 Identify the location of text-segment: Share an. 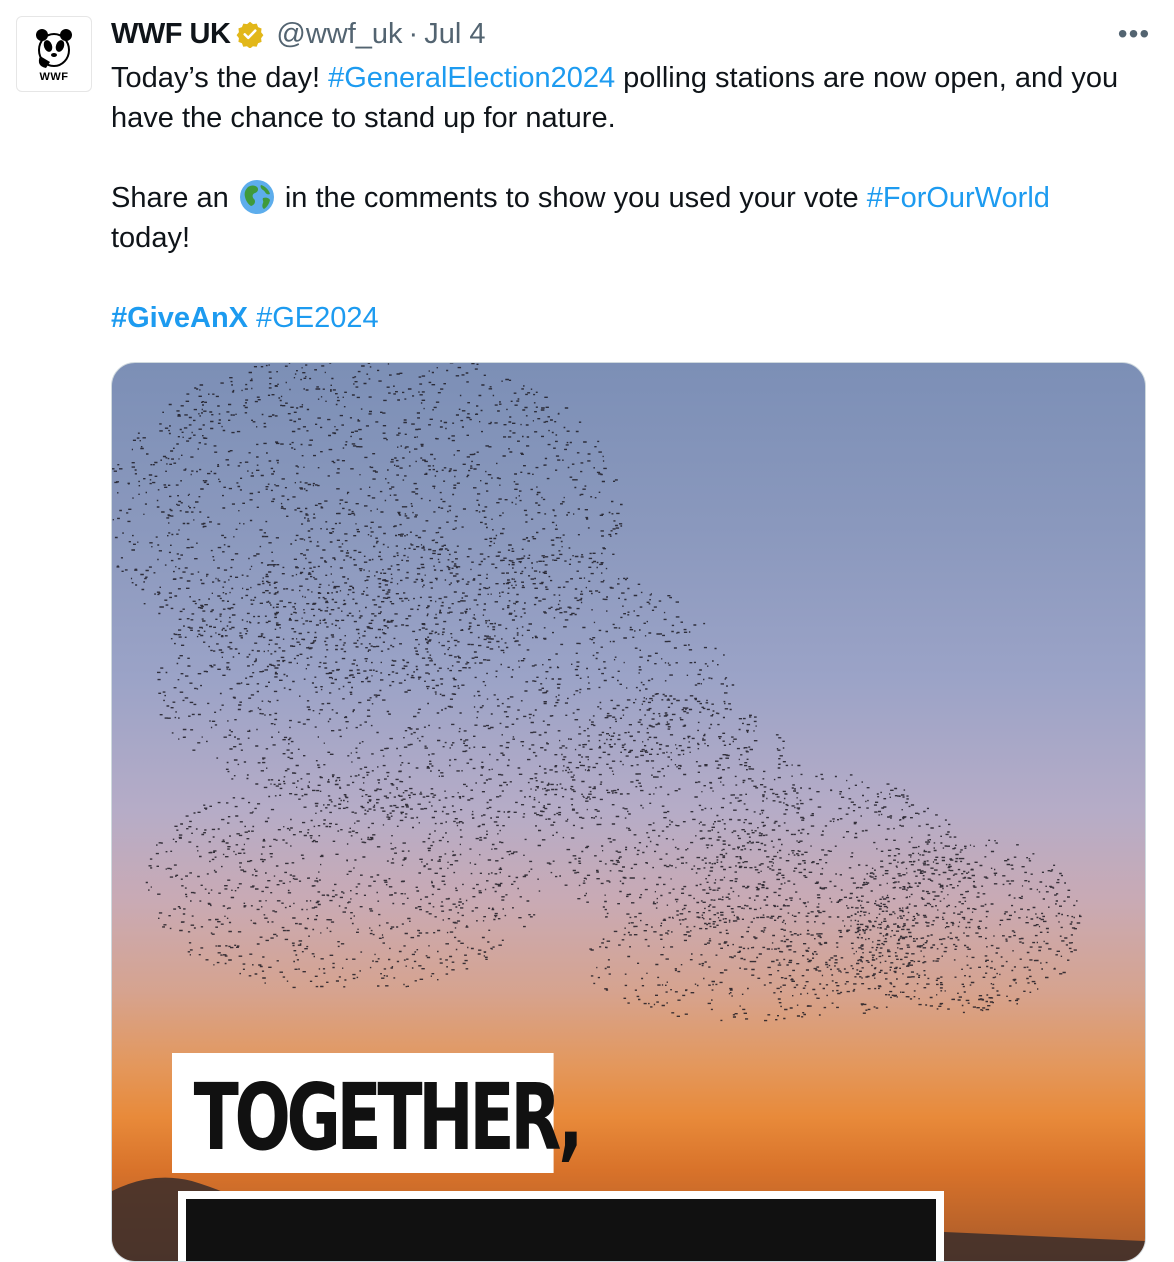
(174, 198).